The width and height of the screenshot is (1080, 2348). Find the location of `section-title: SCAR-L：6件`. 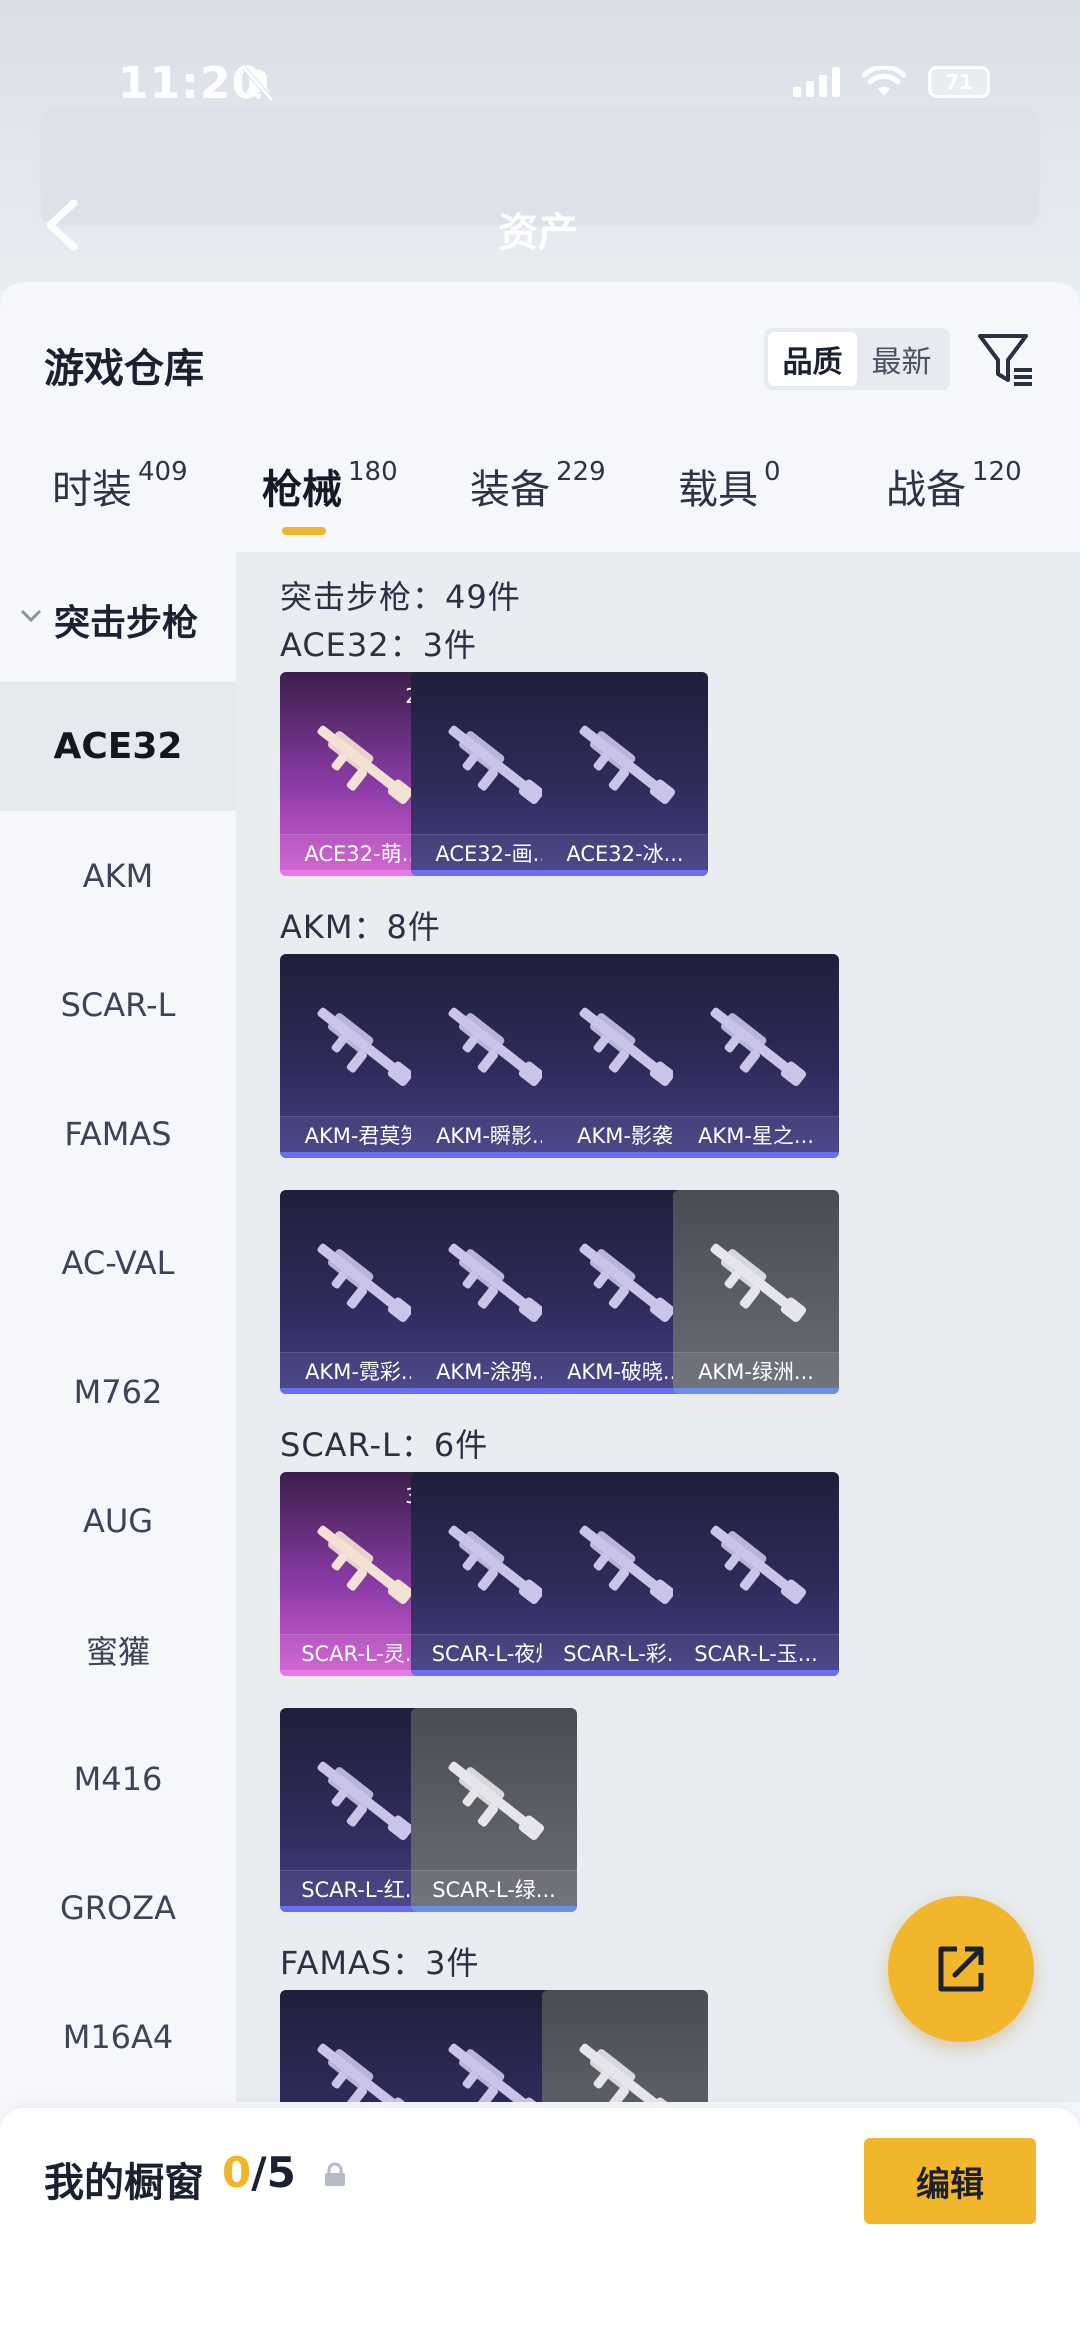

section-title: SCAR-L：6件 is located at coordinates (384, 1445).